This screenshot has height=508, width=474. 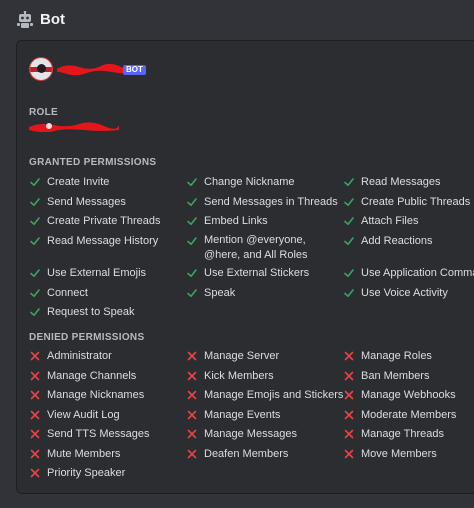 I want to click on role-label: ROLE, so click(x=43, y=112).